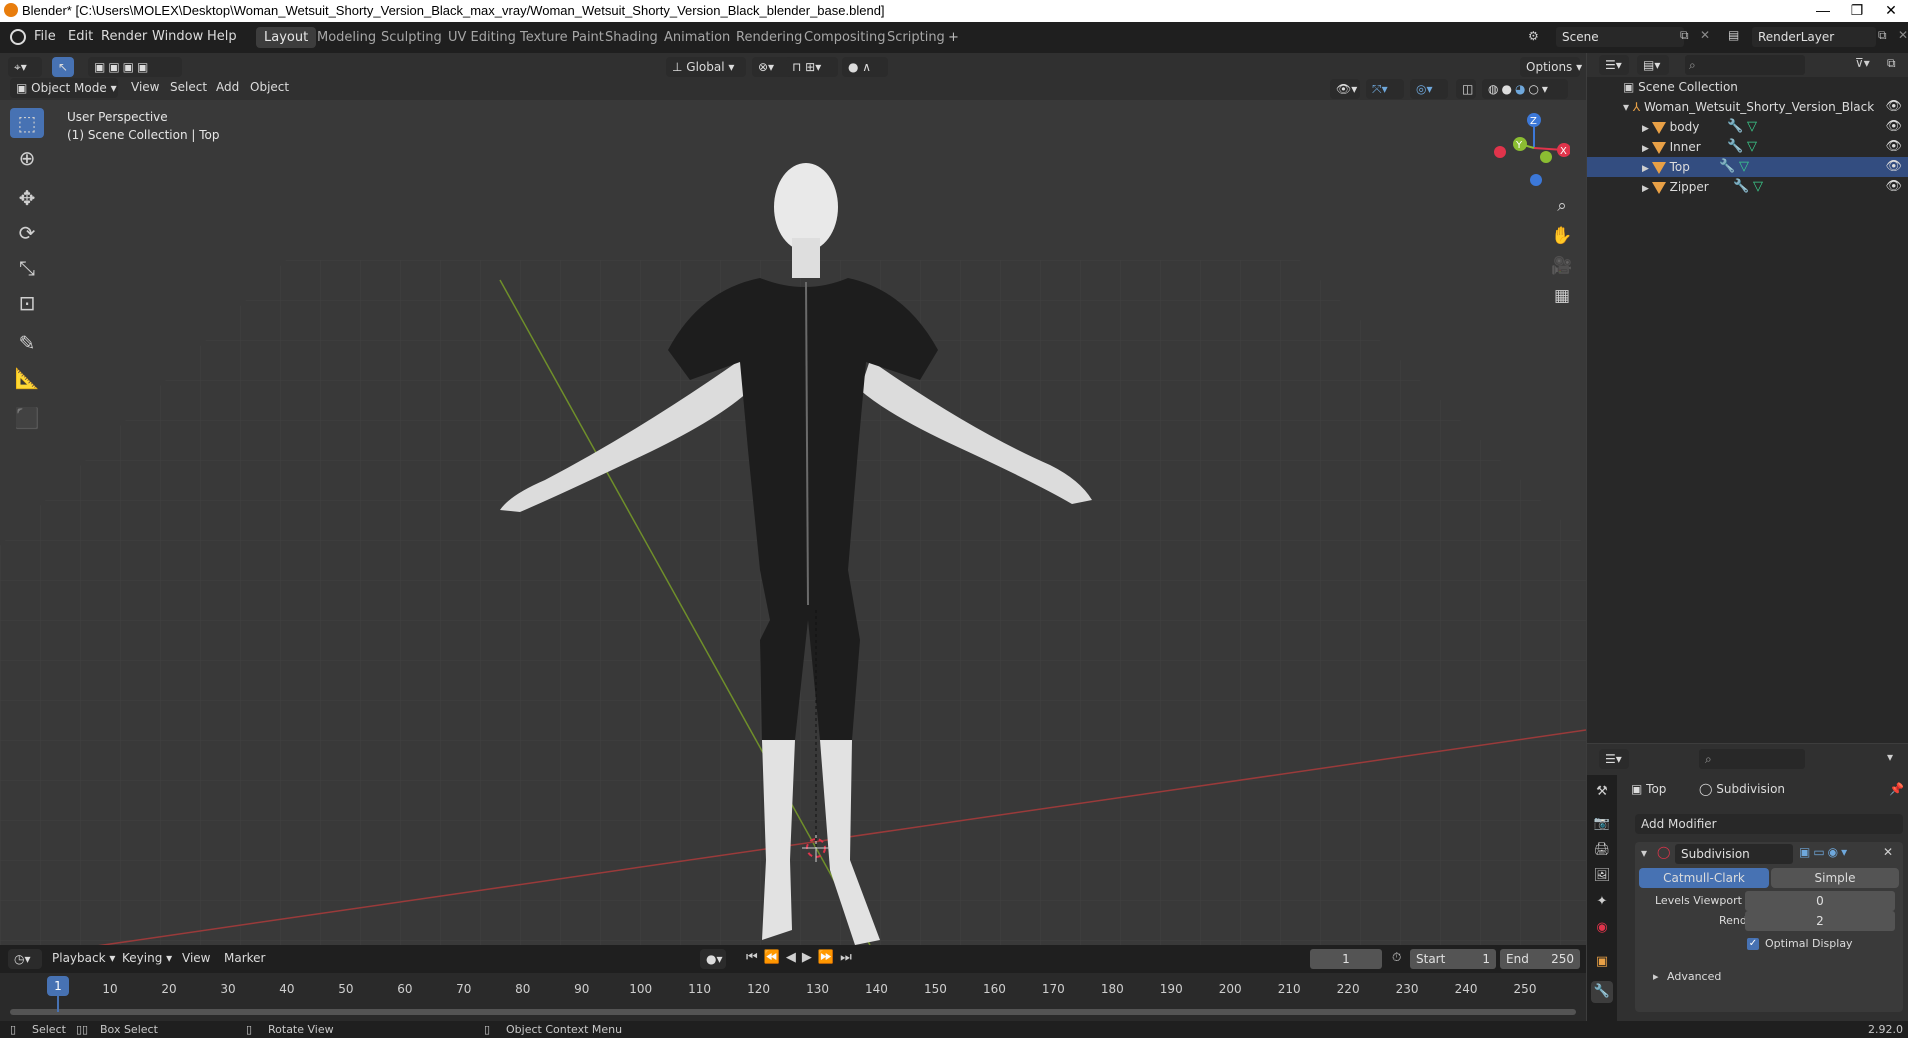 This screenshot has width=1908, height=1038. Describe the element at coordinates (1684, 35) in the screenshot. I see `new-scene-icon: ⧉` at that location.